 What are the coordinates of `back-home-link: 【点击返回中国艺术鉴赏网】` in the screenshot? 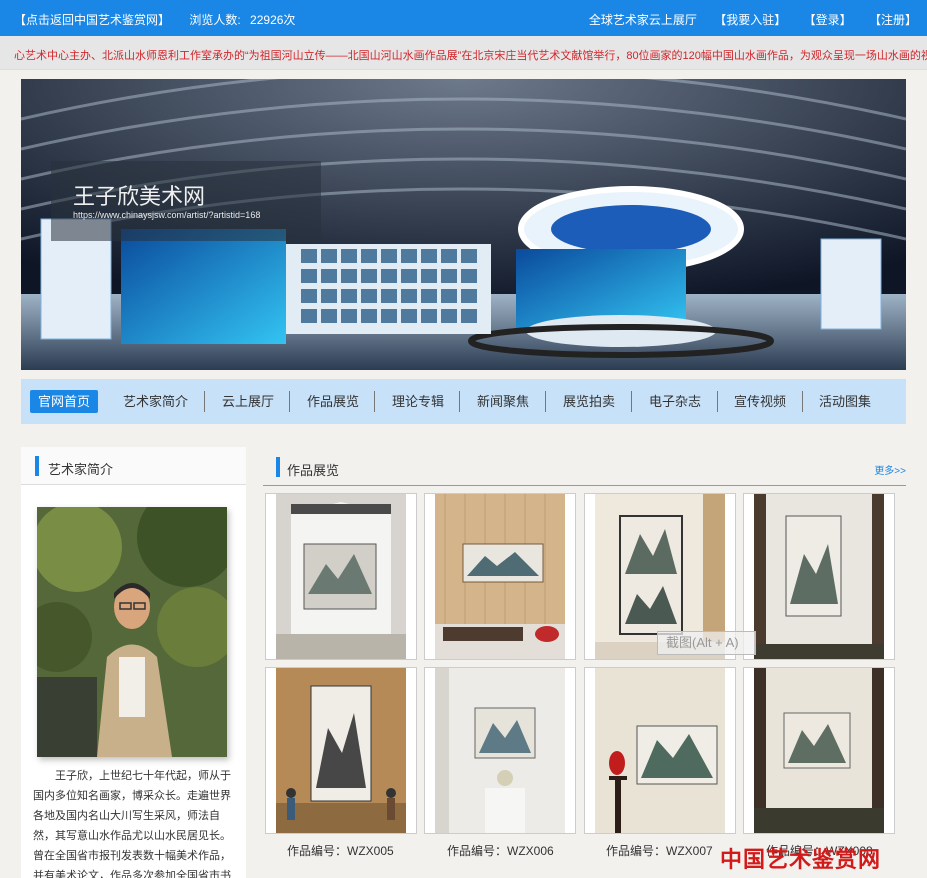 It's located at (92, 20).